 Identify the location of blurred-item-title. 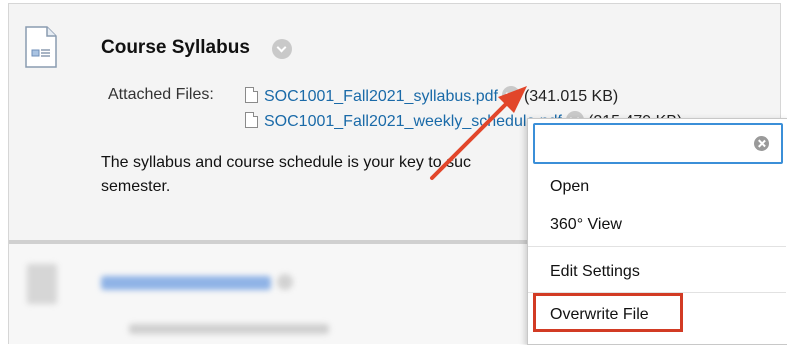
(186, 283).